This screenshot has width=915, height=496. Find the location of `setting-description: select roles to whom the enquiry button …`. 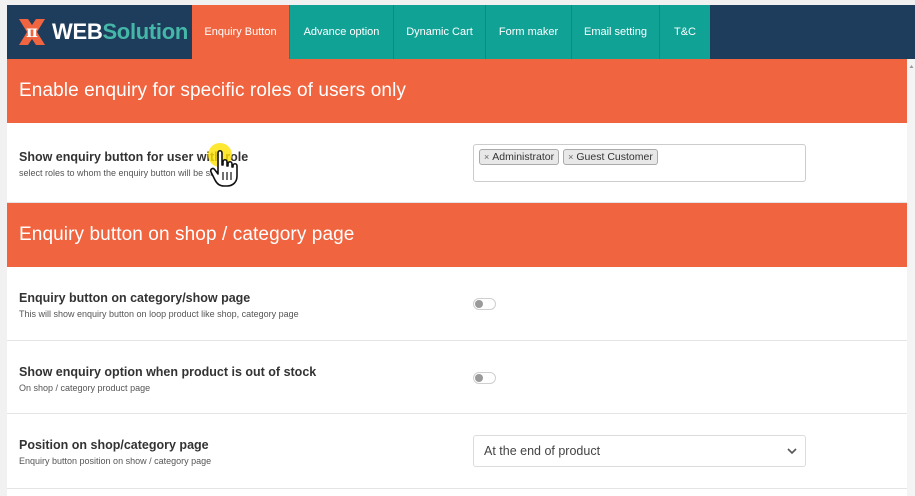

setting-description: select roles to whom the enquiry button … is located at coordinates (125, 173).